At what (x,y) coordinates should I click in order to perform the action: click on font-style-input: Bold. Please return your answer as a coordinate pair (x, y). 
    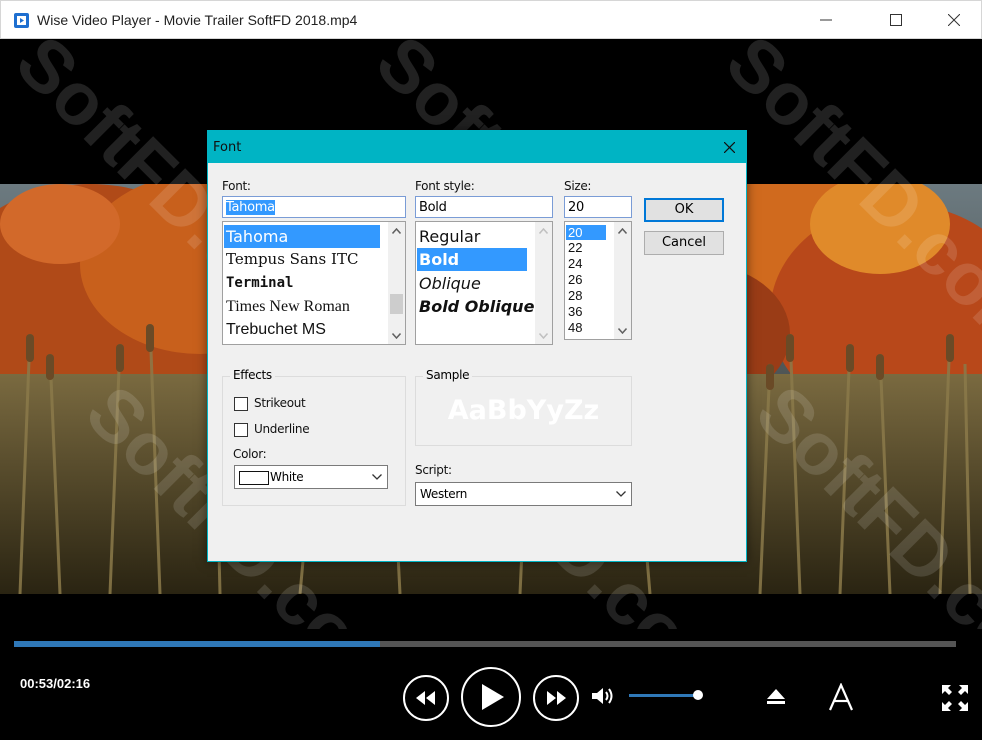
    Looking at the image, I should click on (484, 207).